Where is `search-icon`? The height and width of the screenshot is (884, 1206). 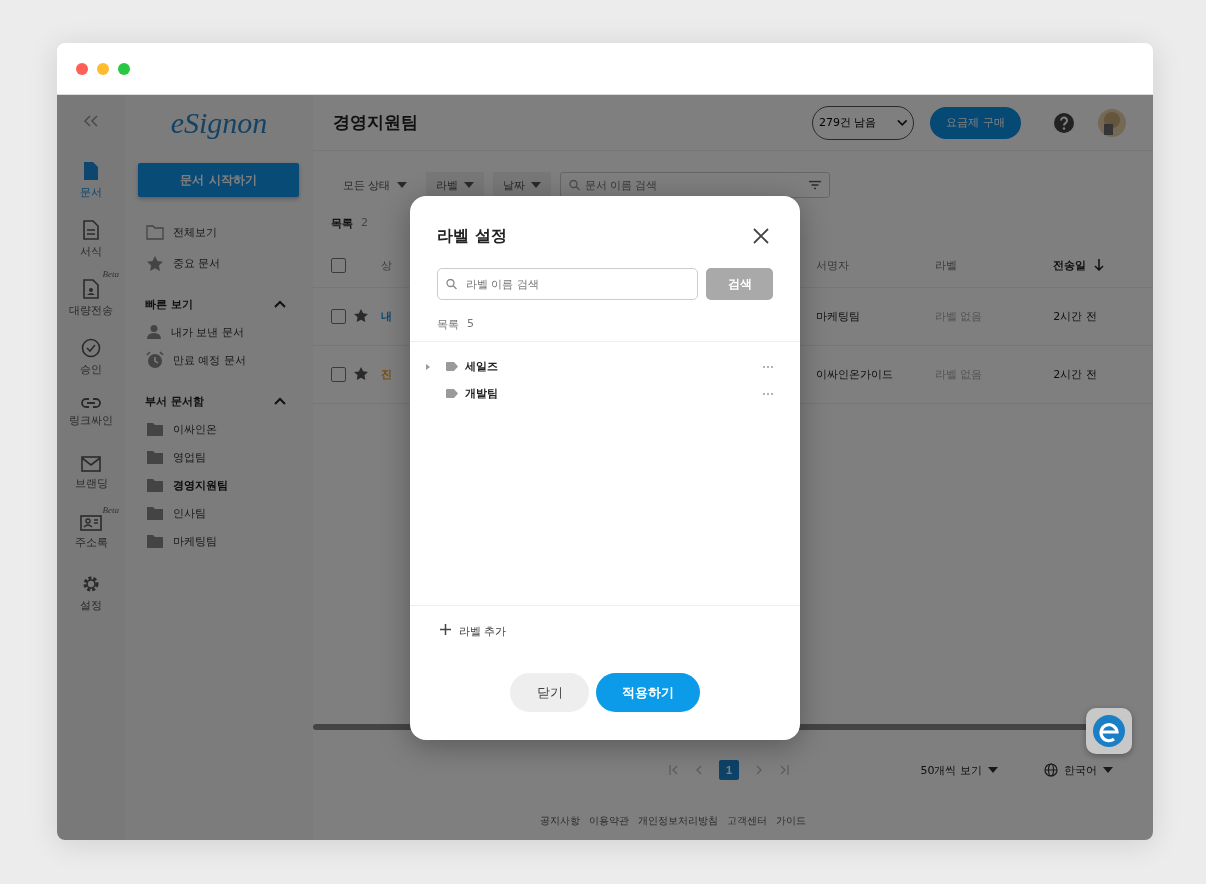
search-icon is located at coordinates (451, 284).